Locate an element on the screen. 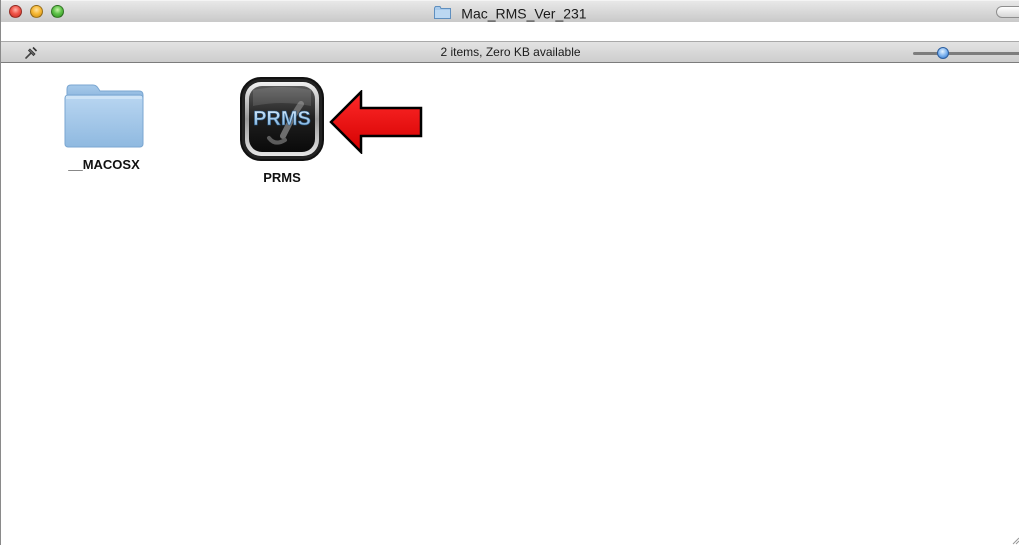 This screenshot has height=545, width=1019. slider-track is located at coordinates (966, 53).